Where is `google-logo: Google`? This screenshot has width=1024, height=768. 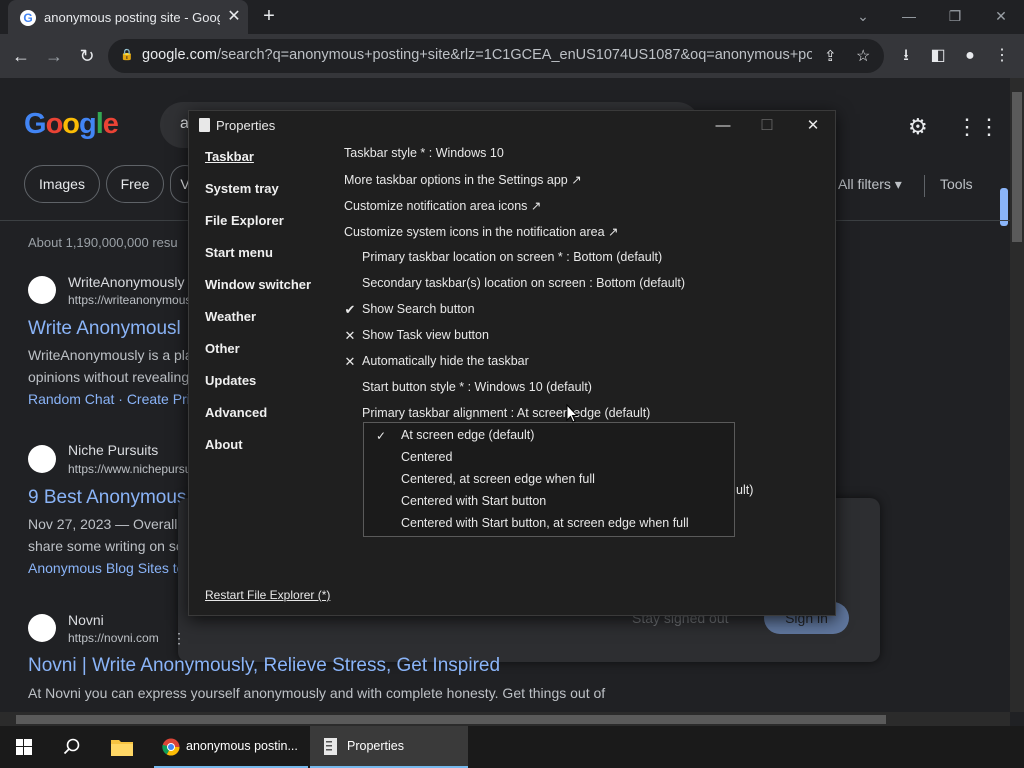
google-logo: Google is located at coordinates (71, 124).